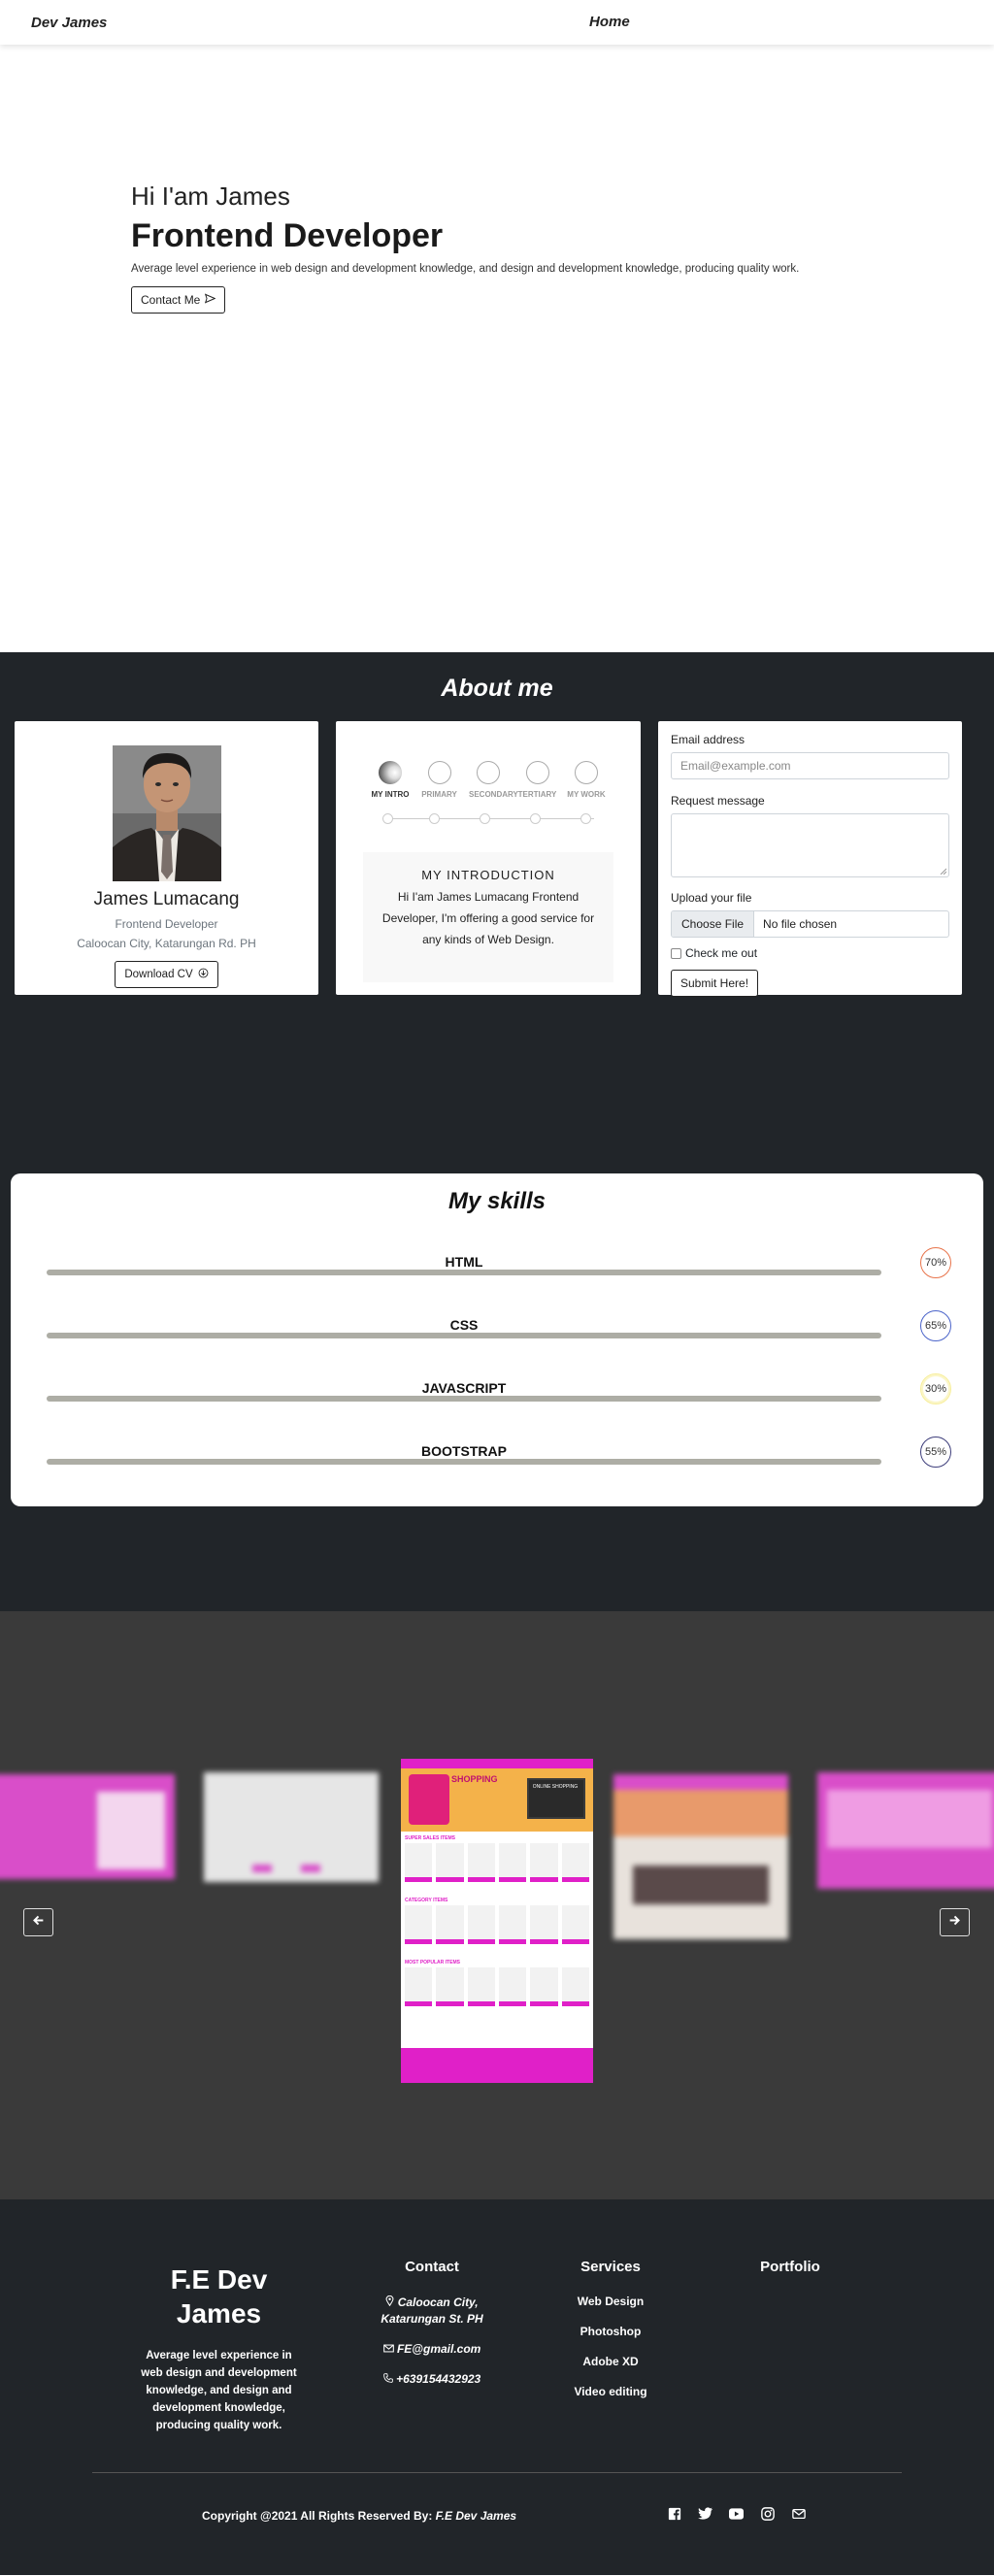 This screenshot has height=2576, width=994. What do you see at coordinates (211, 300) in the screenshot?
I see `send-icon` at bounding box center [211, 300].